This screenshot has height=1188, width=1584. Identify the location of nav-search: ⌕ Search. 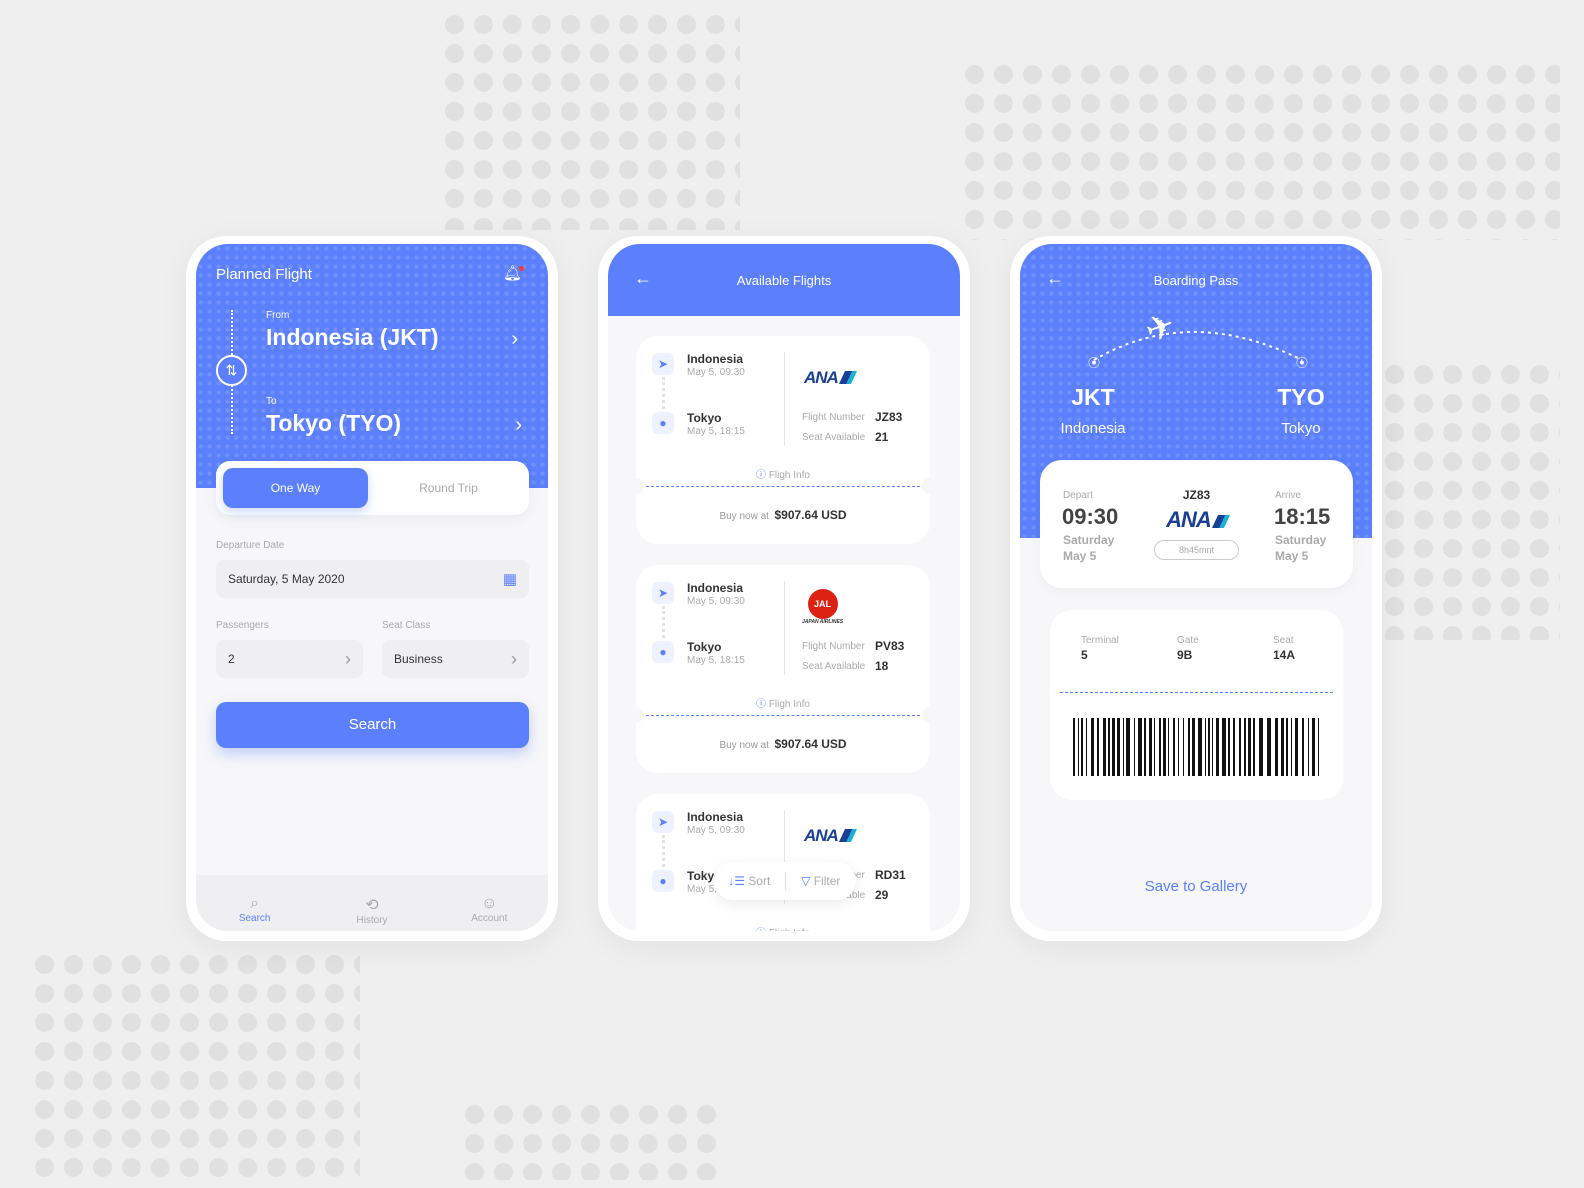
(254, 903).